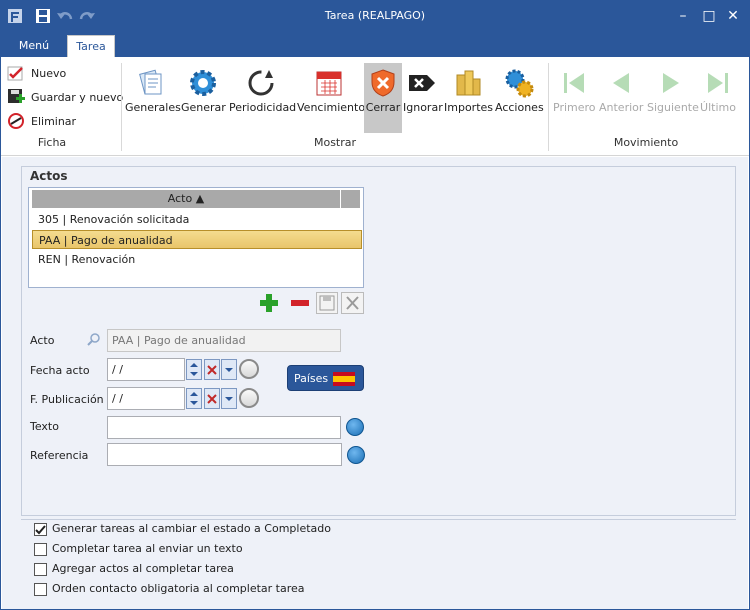 The width and height of the screenshot is (750, 610). Describe the element at coordinates (200, 198) in the screenshot. I see `sort-asc-icon: ▲` at that location.